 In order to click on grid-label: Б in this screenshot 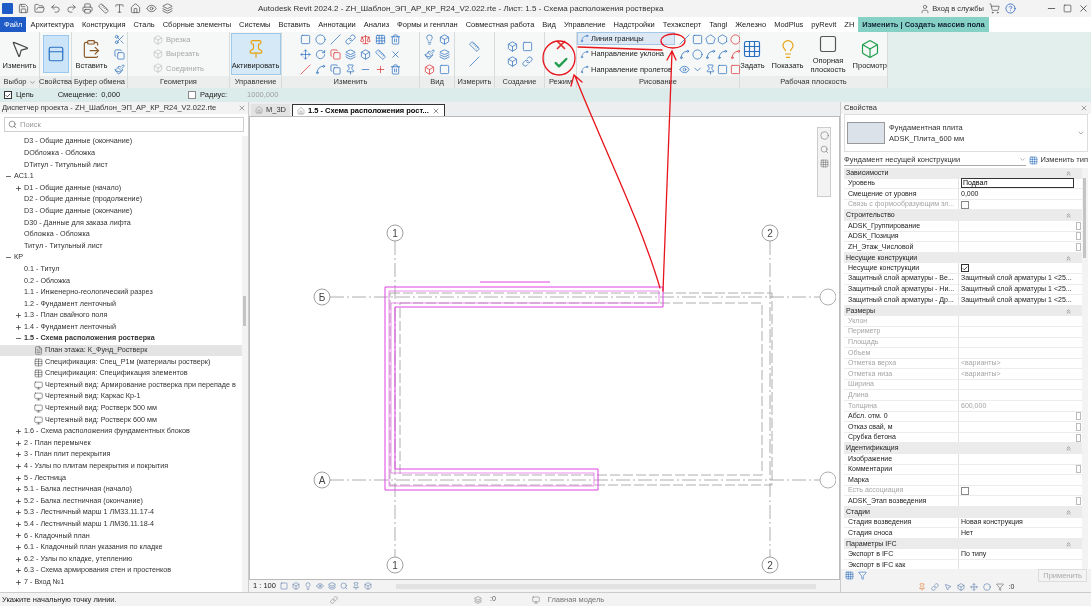, I will do `click(322, 297)`.